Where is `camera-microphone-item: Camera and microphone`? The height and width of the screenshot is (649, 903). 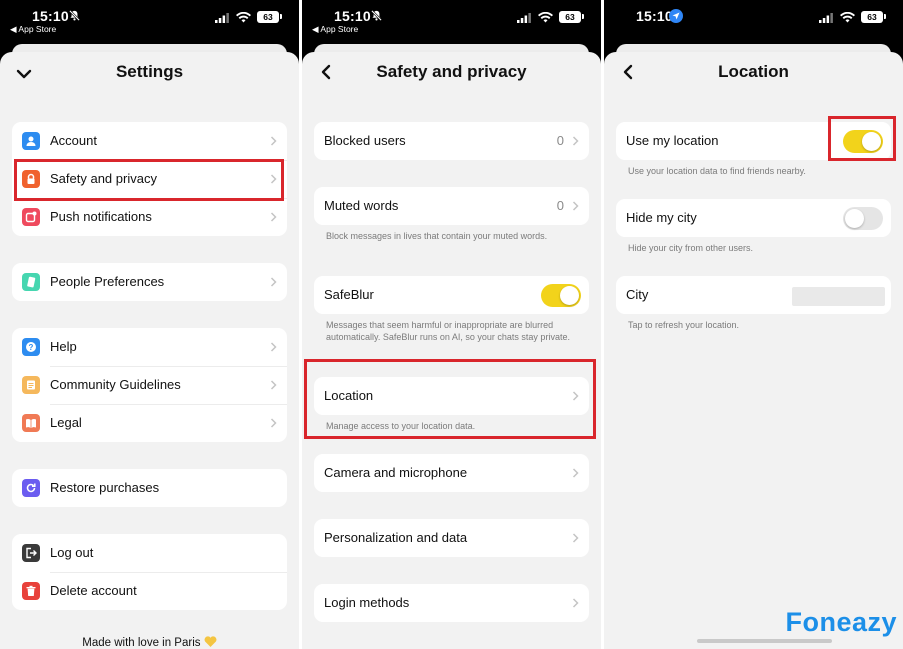 camera-microphone-item: Camera and microphone is located at coordinates (451, 473).